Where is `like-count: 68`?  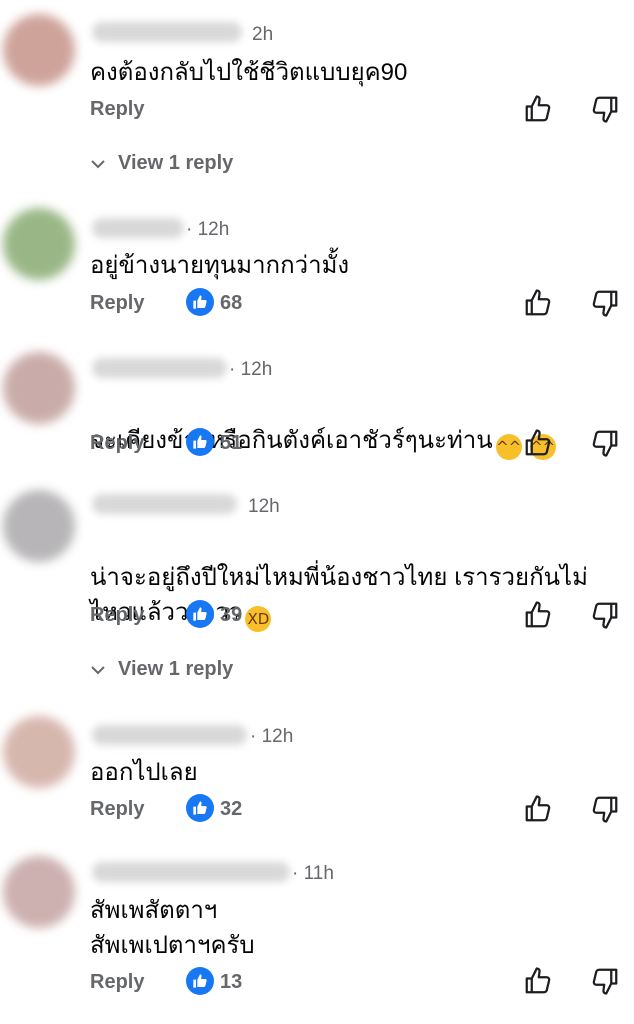 like-count: 68 is located at coordinates (231, 303).